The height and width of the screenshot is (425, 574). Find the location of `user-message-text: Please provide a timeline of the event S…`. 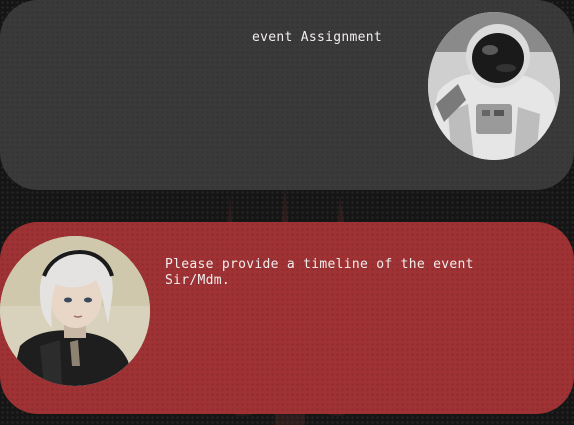

user-message-text: Please provide a timeline of the event S… is located at coordinates (323, 272).